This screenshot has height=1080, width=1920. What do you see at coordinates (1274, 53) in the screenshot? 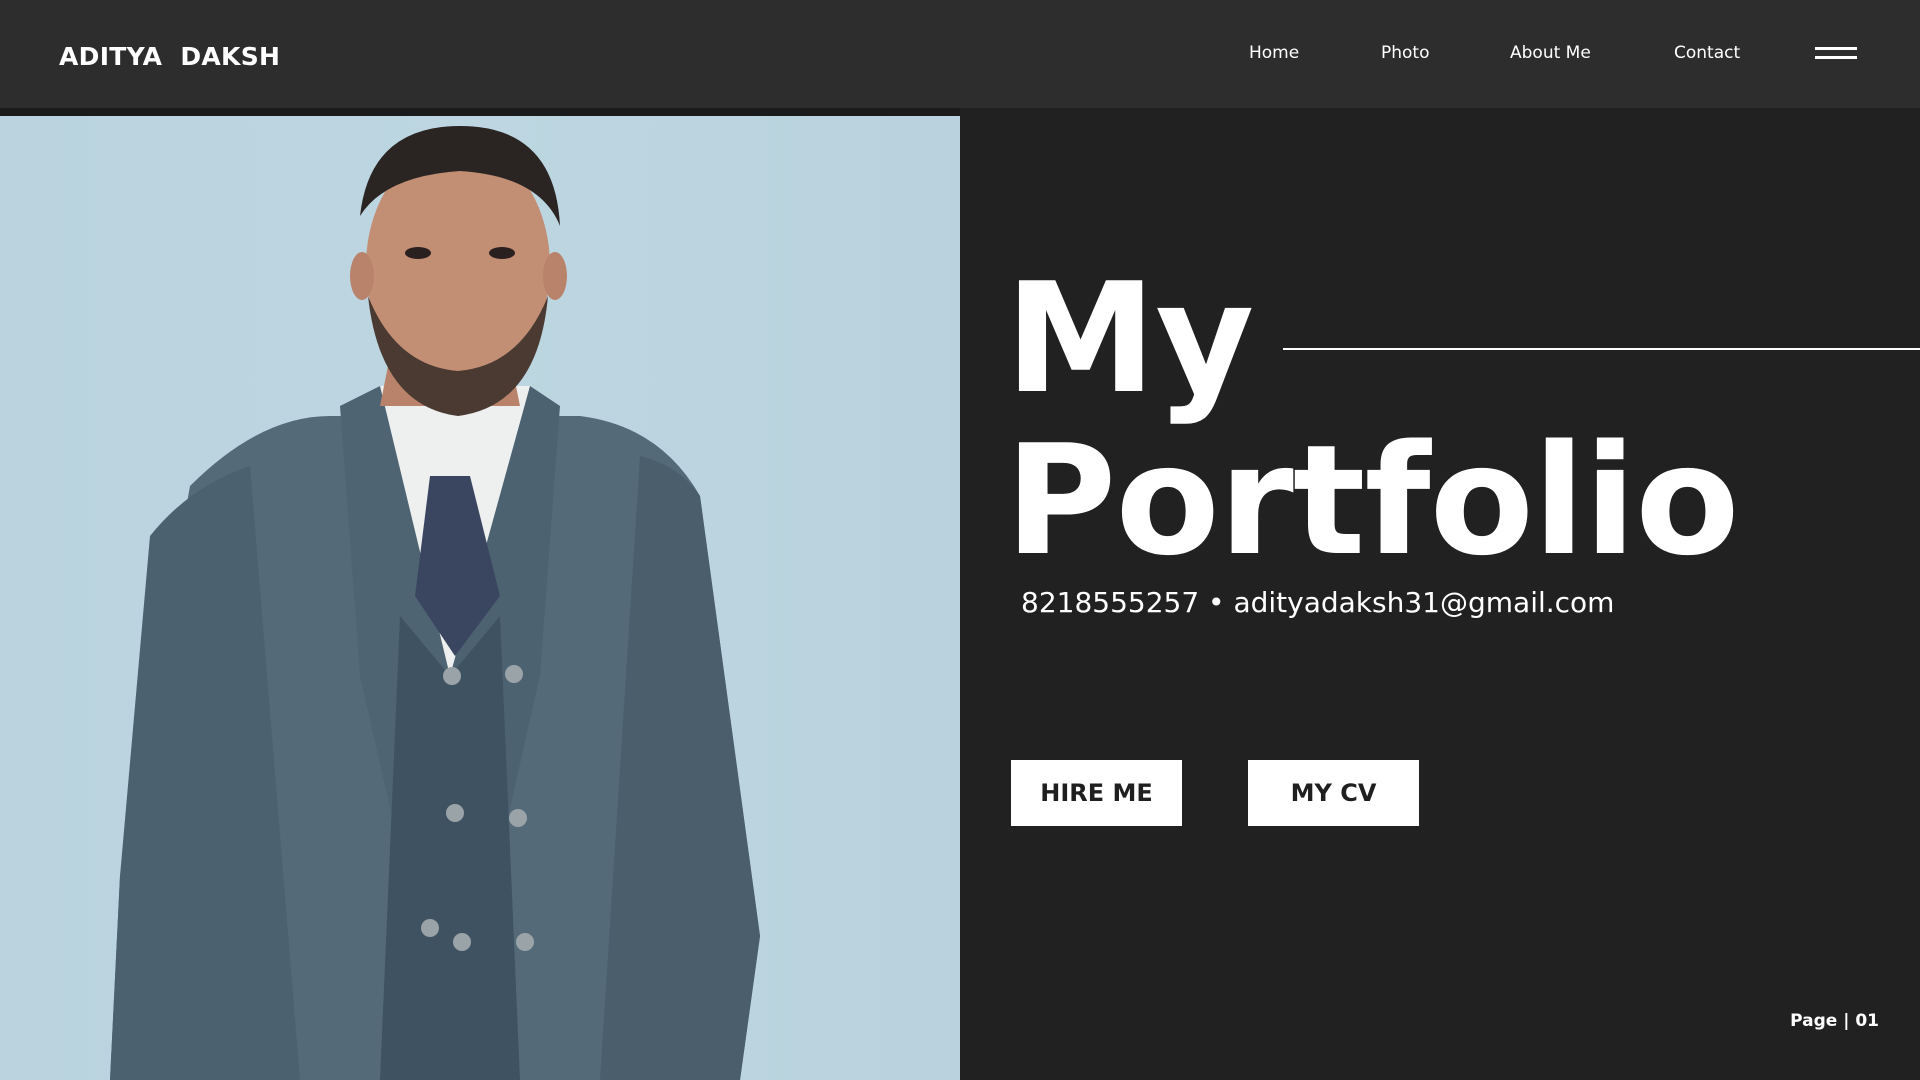
I see `nav-home: Home` at bounding box center [1274, 53].